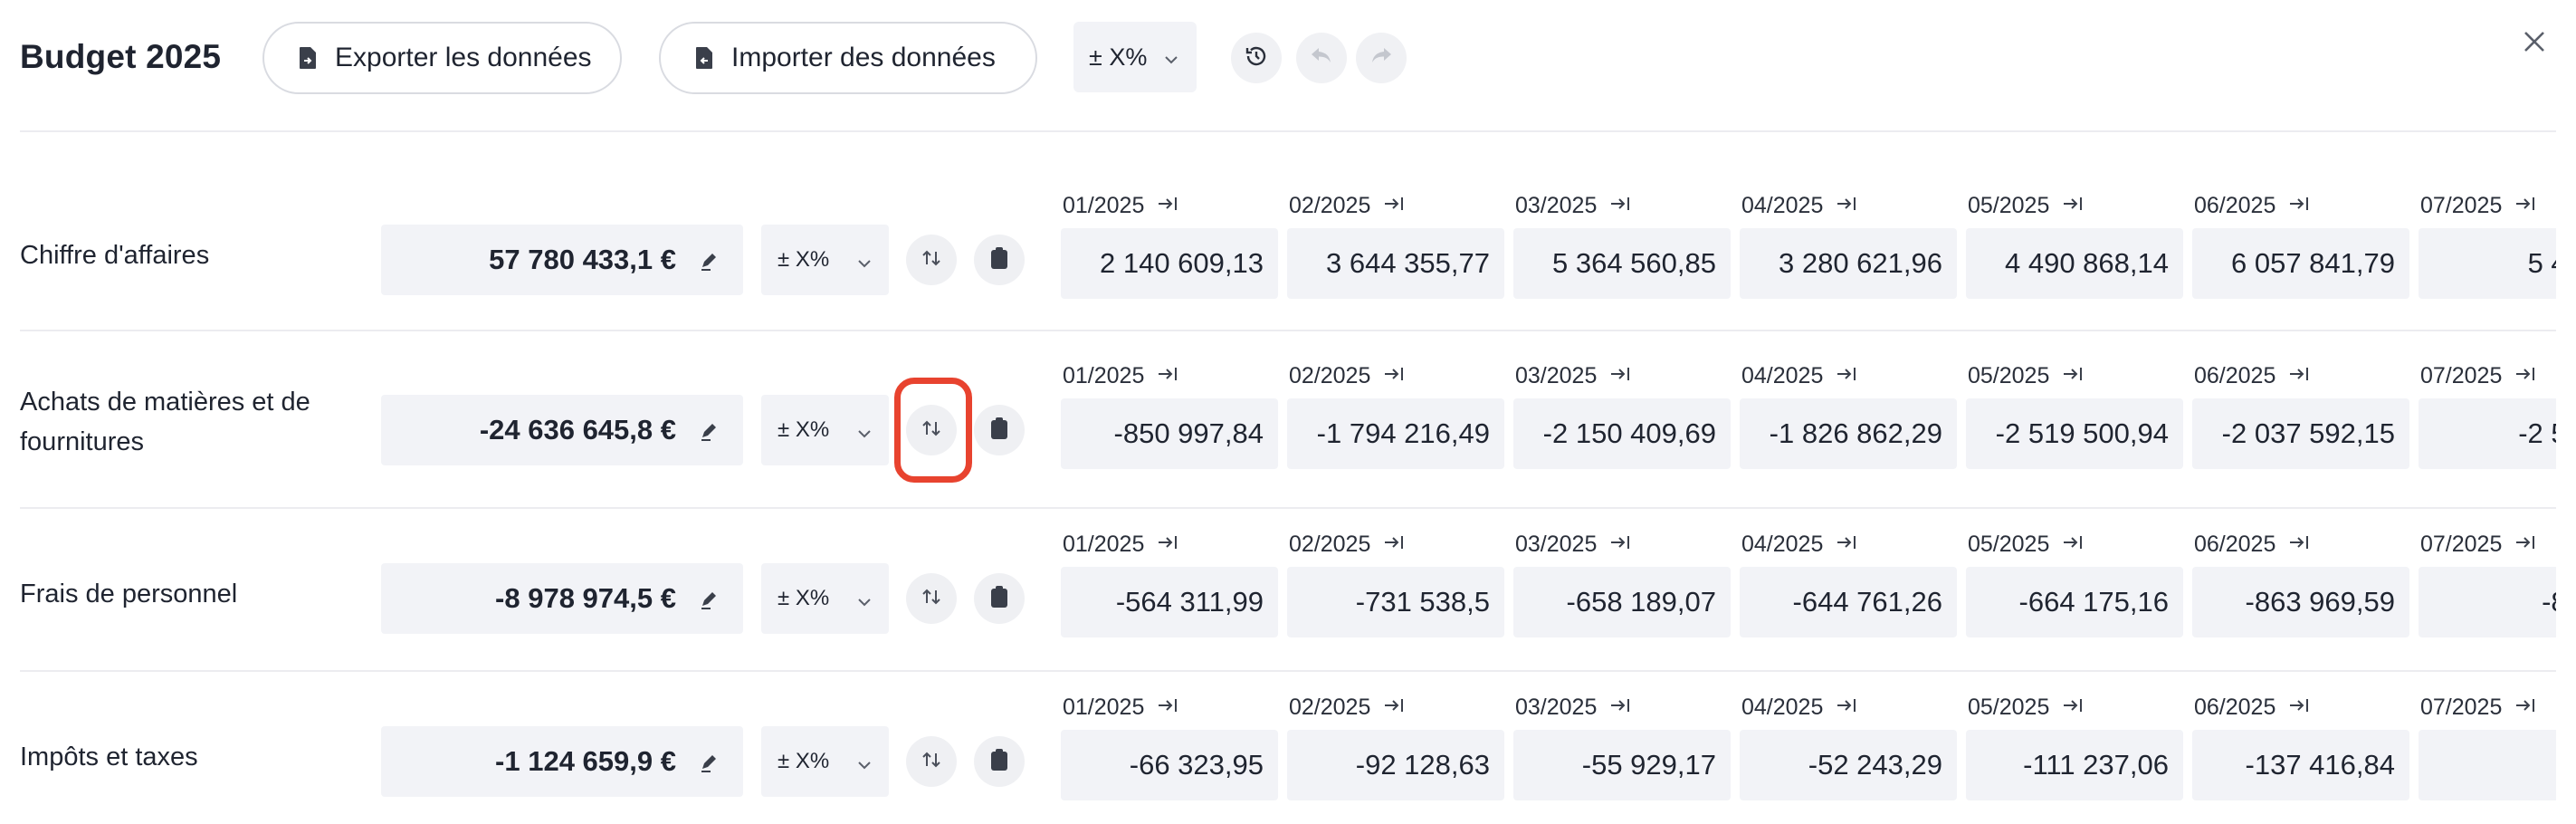 This screenshot has width=2576, height=824. What do you see at coordinates (2487, 434) in the screenshot?
I see `month-value-field: -2 579 9` at bounding box center [2487, 434].